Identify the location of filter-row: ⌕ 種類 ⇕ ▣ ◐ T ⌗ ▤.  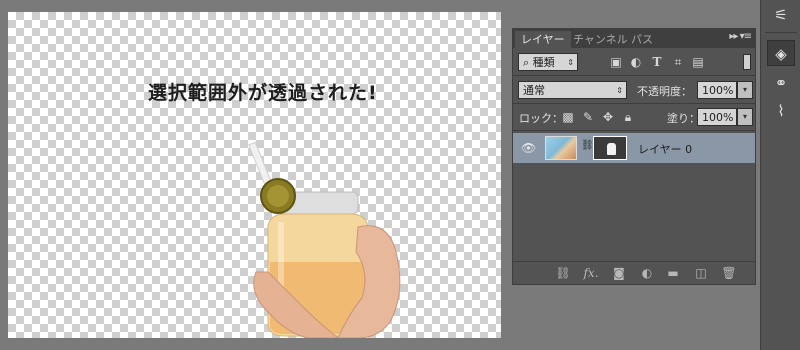
(634, 62).